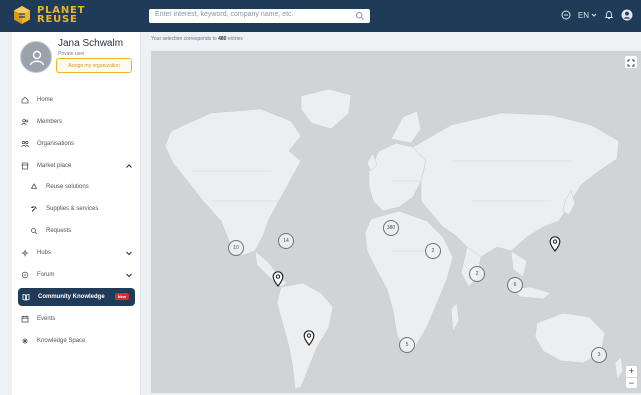 The height and width of the screenshot is (395, 641). What do you see at coordinates (67, 187) in the screenshot?
I see `sidebar-item-label: Reuse solutions` at bounding box center [67, 187].